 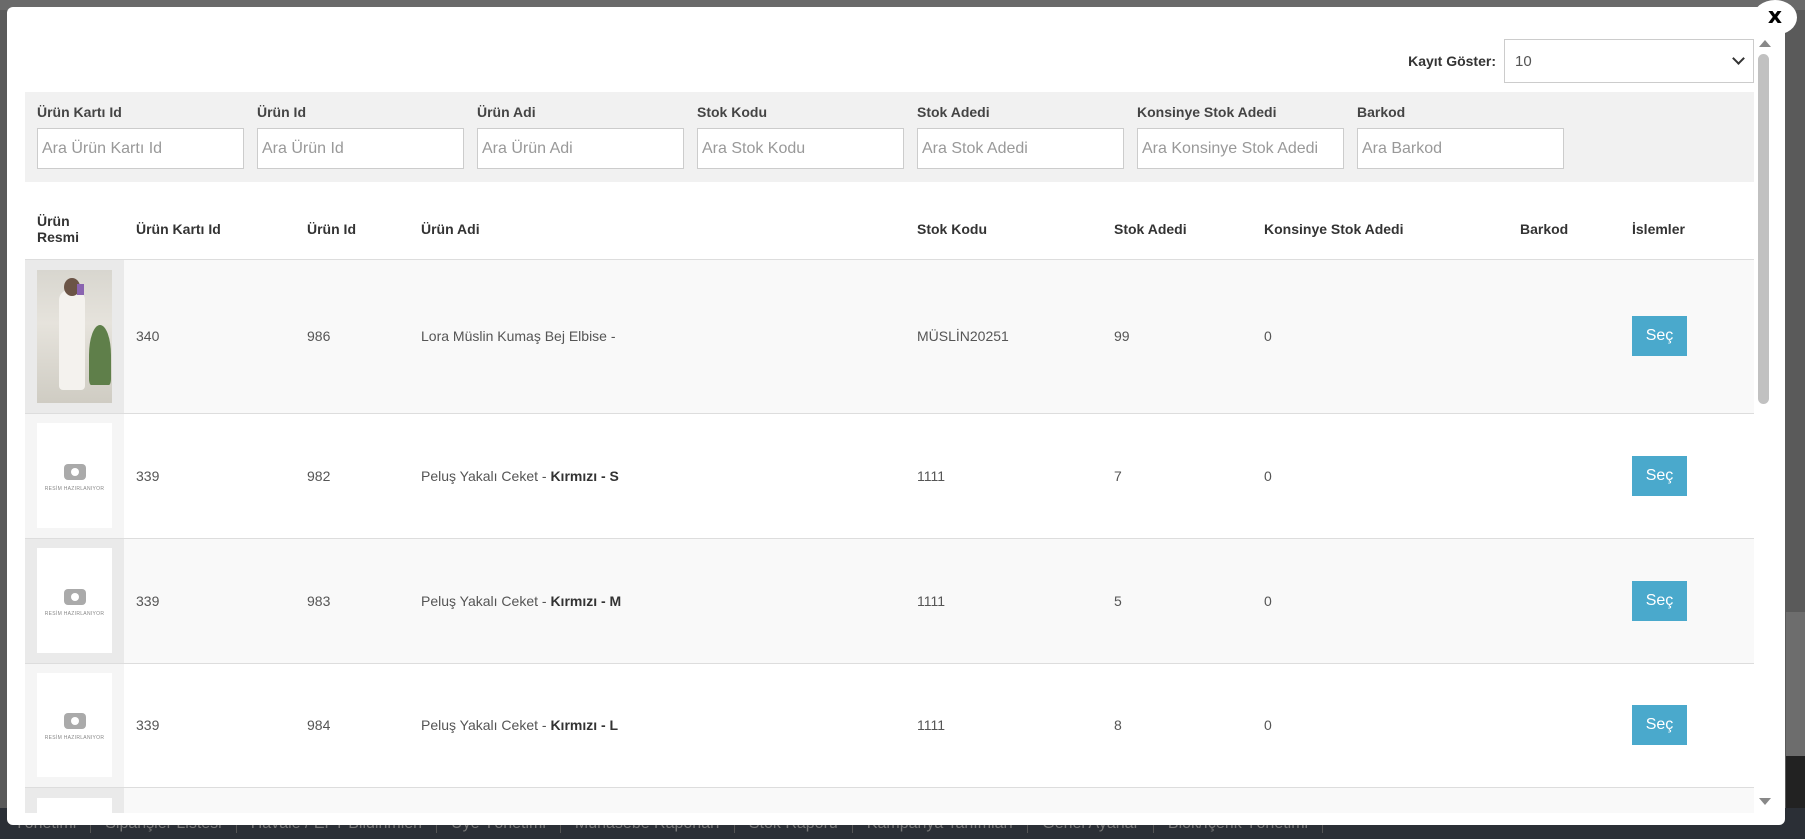 What do you see at coordinates (140, 148) in the screenshot?
I see `search-input-urun-karti-id: Ara Ürün Kartı Id` at bounding box center [140, 148].